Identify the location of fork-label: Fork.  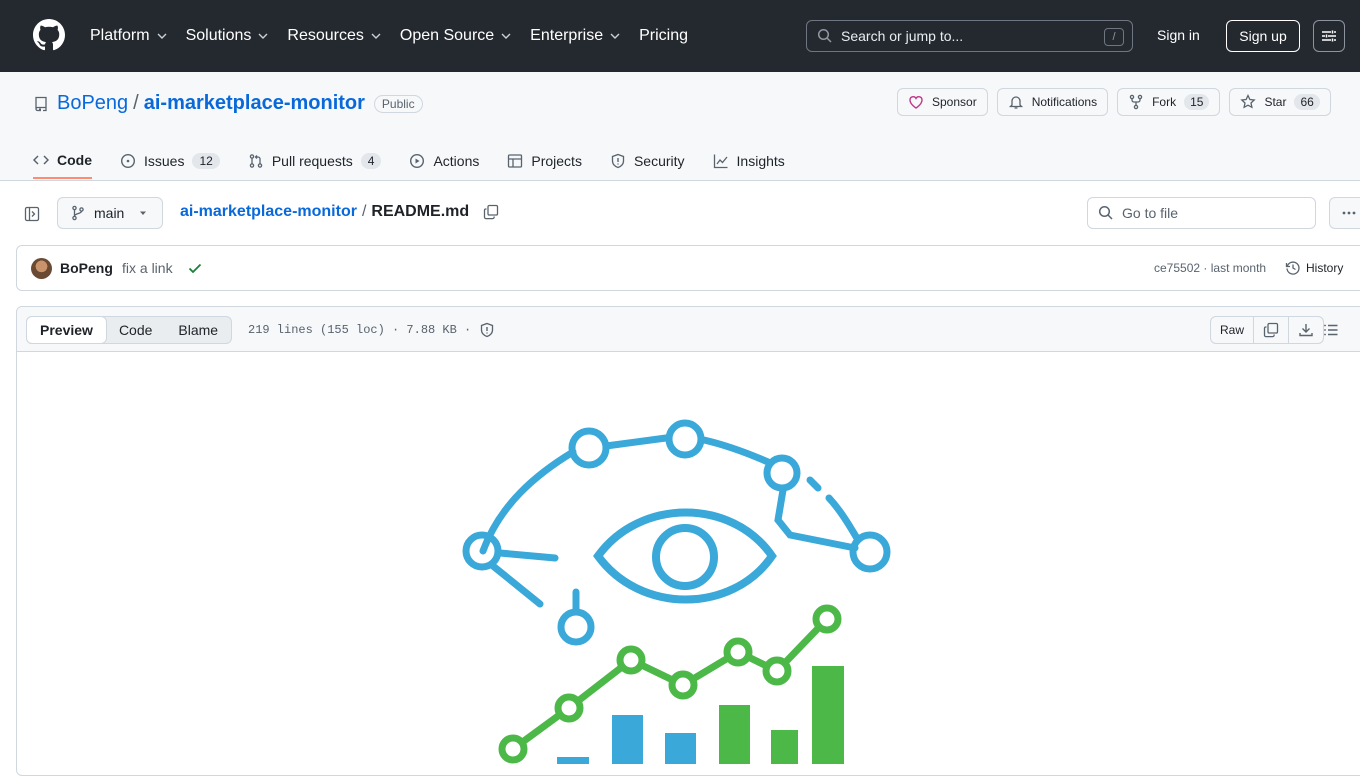
(1164, 102).